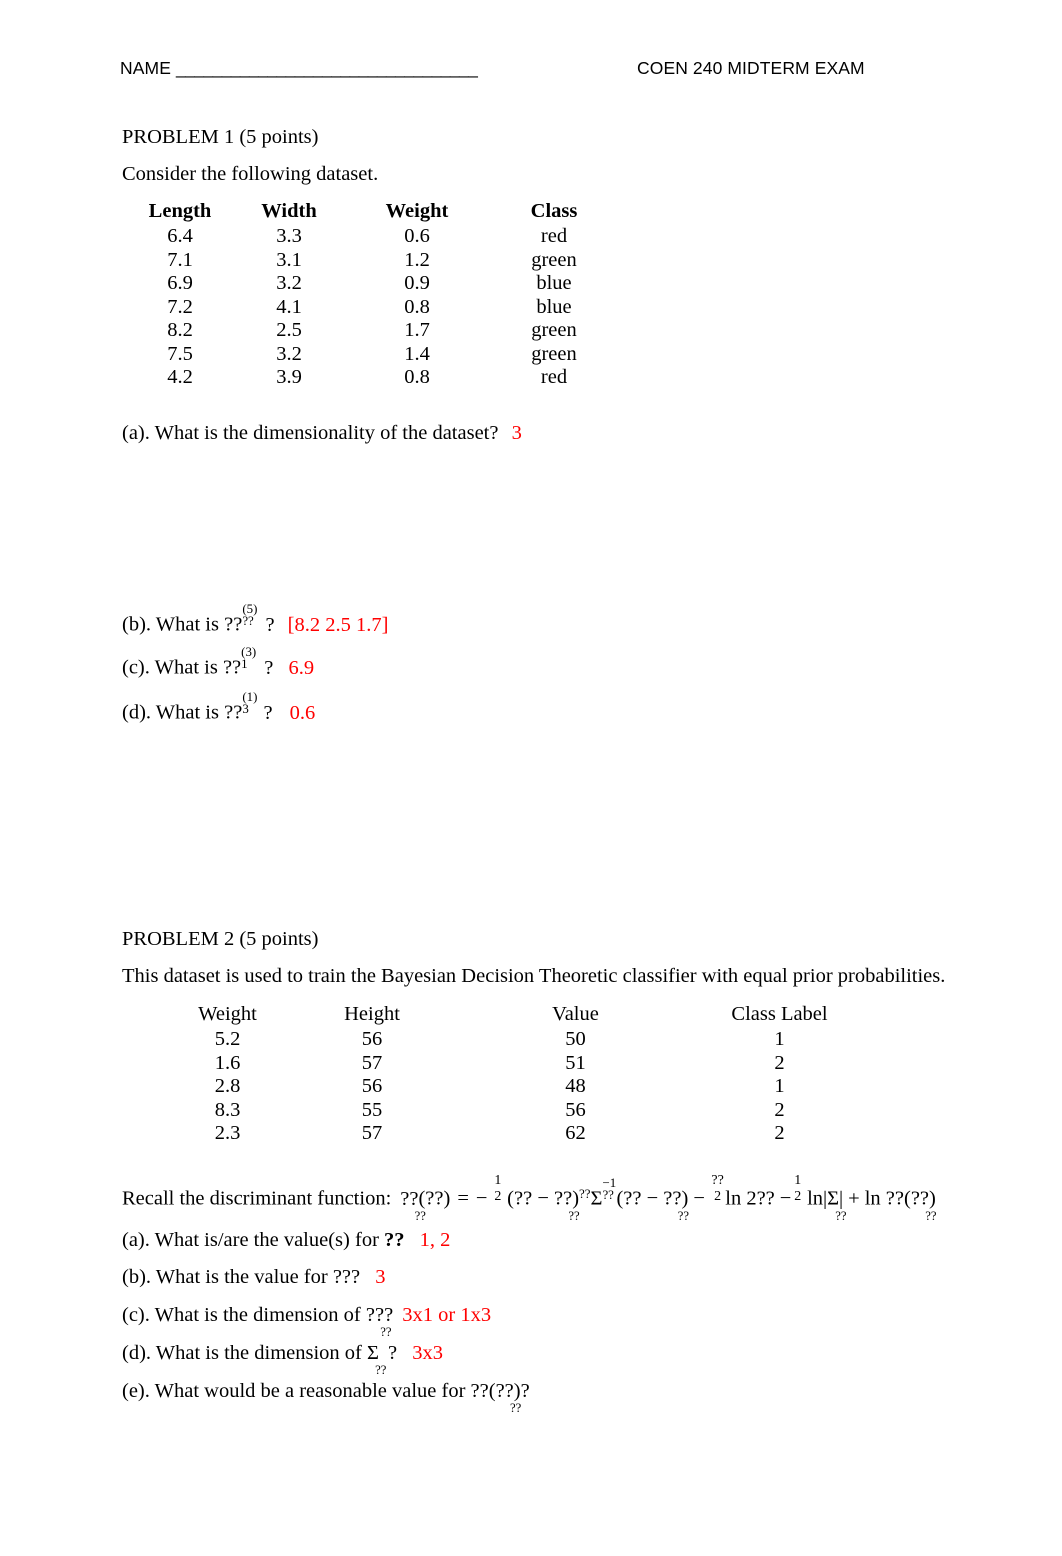 This screenshot has width=1062, height=1556. I want to click on table-row: 2.3 57 62 2, so click(533, 1134).